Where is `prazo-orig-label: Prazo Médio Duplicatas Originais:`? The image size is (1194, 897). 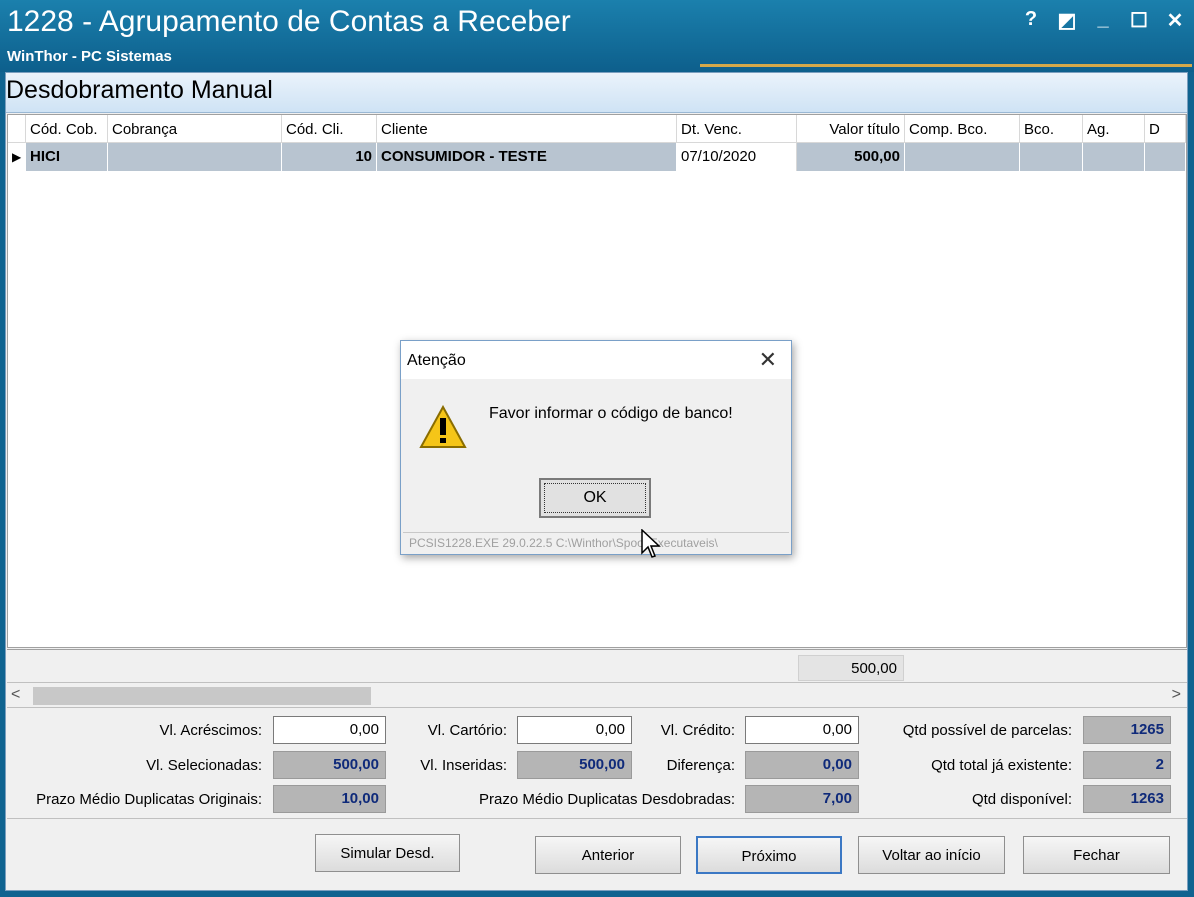
prazo-orig-label: Prazo Médio Duplicatas Originais: is located at coordinates (149, 799).